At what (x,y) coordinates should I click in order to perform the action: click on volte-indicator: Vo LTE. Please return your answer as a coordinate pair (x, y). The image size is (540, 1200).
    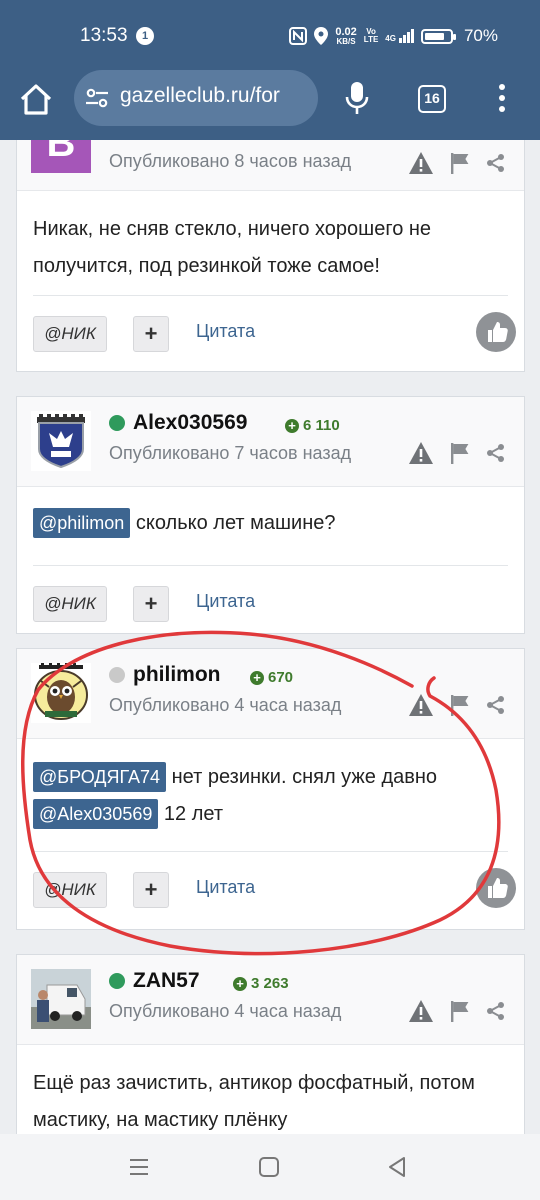
    Looking at the image, I should click on (371, 36).